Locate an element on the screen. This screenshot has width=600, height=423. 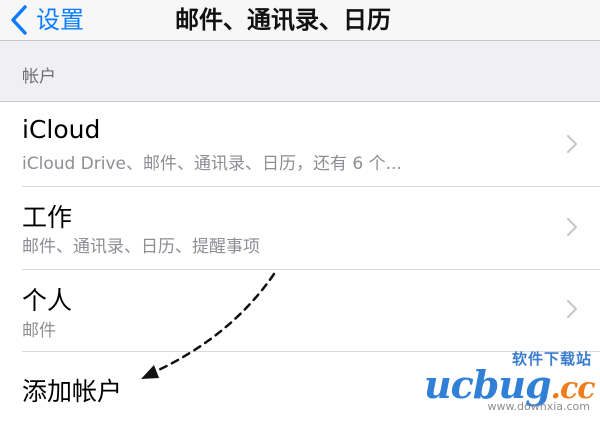
navigation-bar: 设置 邮件、通讯录、日历 is located at coordinates (300, 20).